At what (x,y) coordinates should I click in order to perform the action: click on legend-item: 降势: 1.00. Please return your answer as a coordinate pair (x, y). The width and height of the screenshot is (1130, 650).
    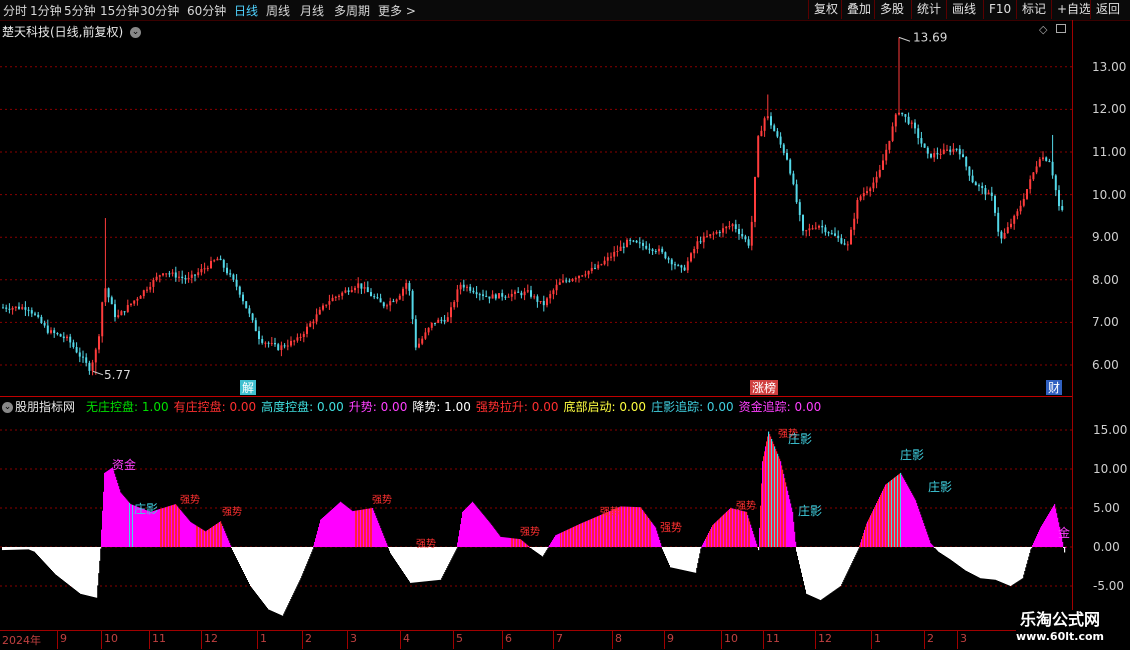
    Looking at the image, I should click on (441, 407).